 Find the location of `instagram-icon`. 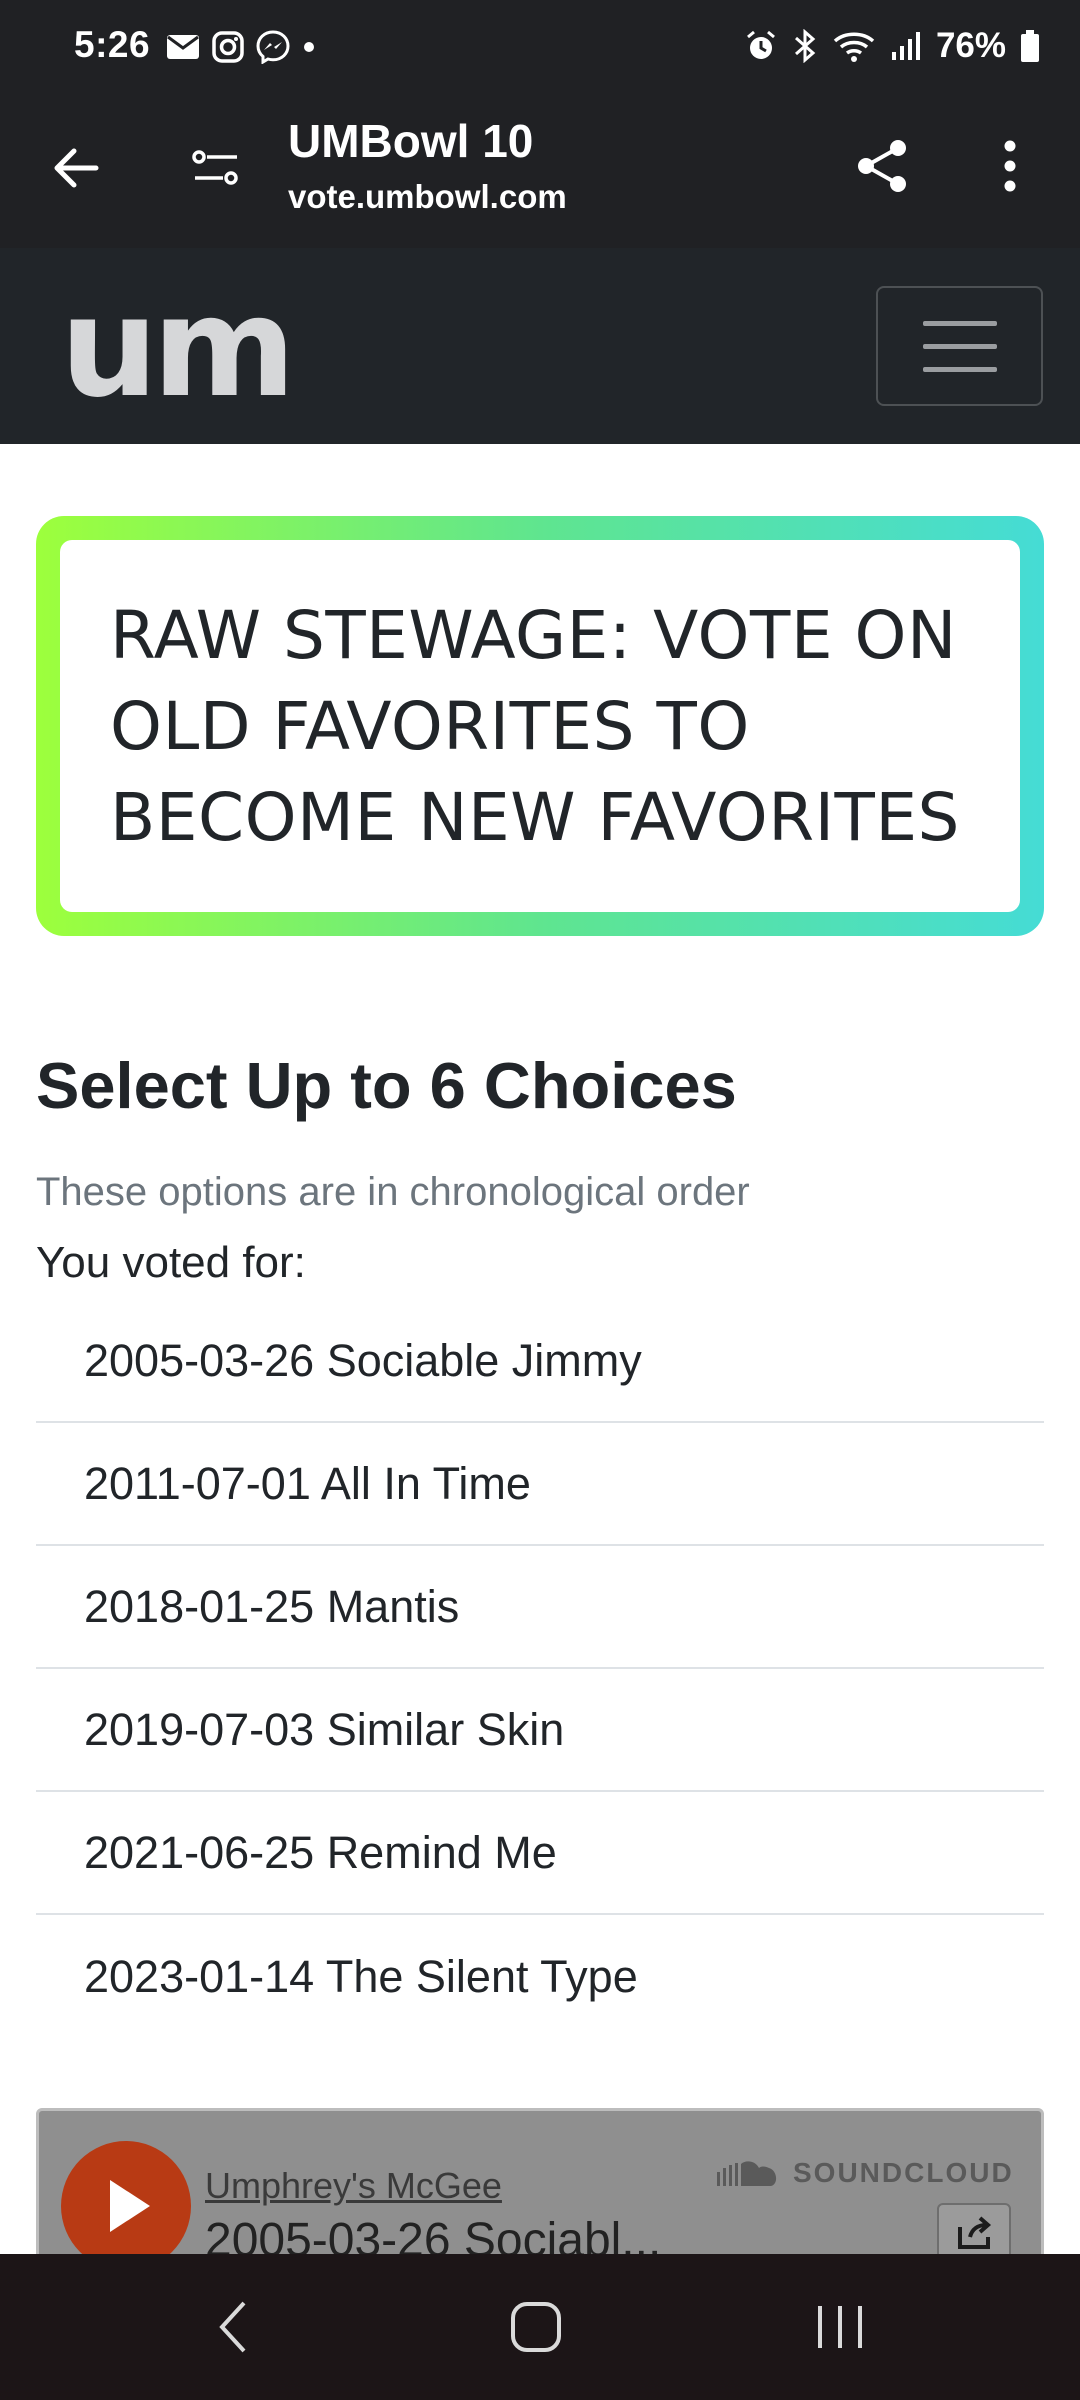

instagram-icon is located at coordinates (228, 47).